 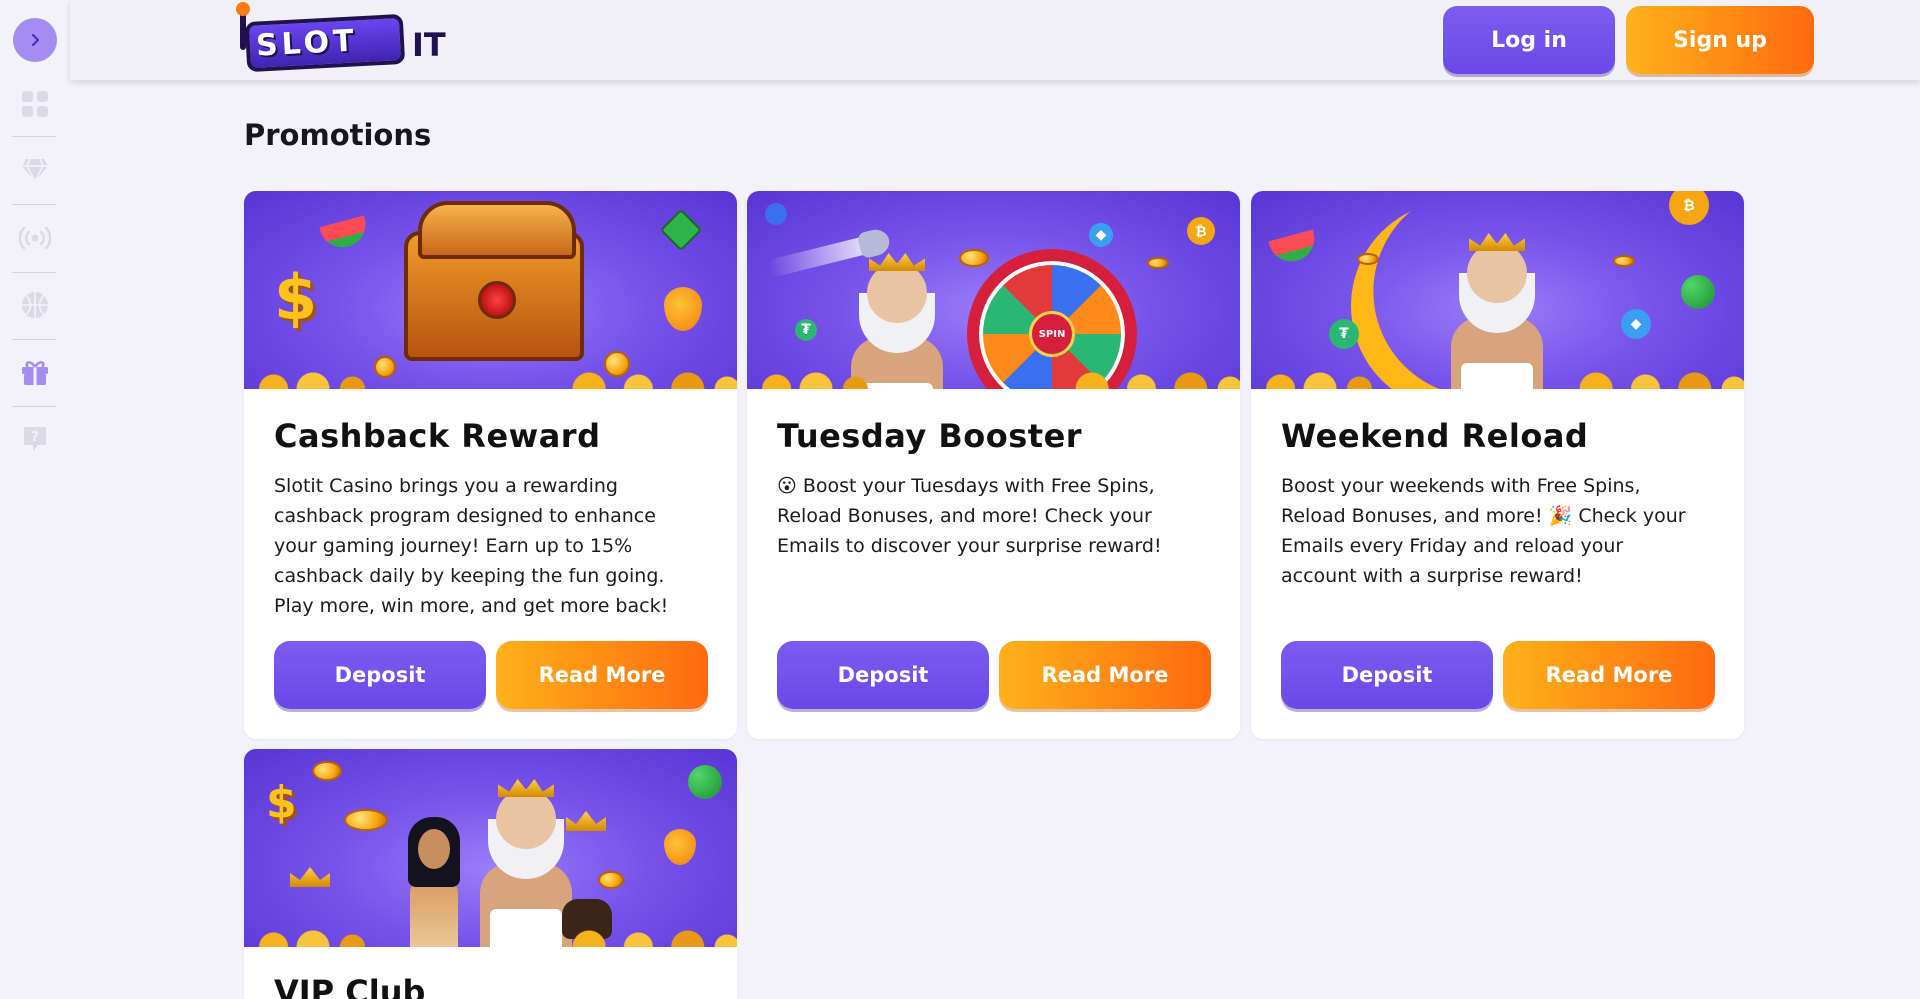 I want to click on signup-button: Sign up, so click(x=1720, y=40).